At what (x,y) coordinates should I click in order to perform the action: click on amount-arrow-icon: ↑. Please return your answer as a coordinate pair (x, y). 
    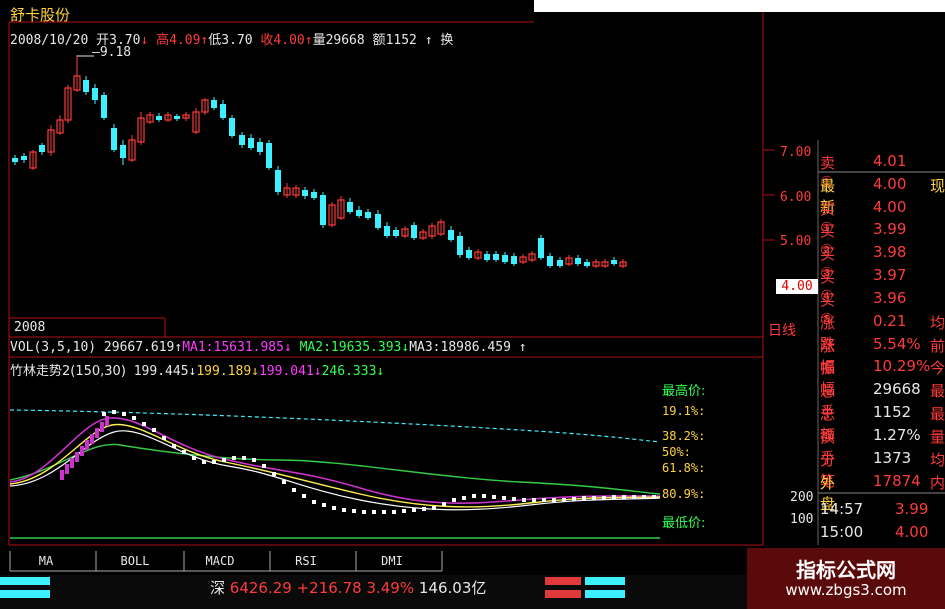
    Looking at the image, I should click on (428, 40).